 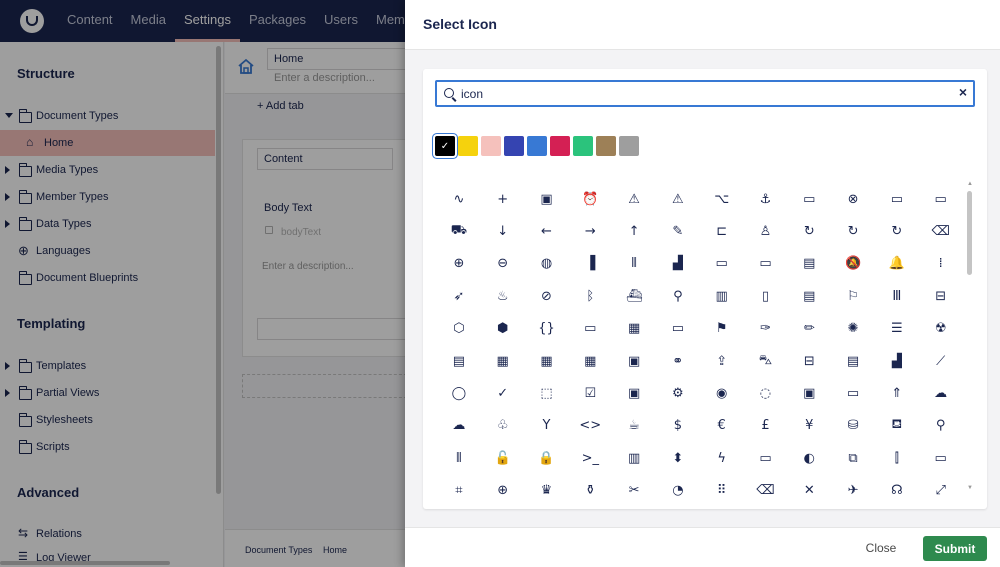 What do you see at coordinates (459, 264) in the screenshot?
I see `badge-add-icon: ⊕` at bounding box center [459, 264].